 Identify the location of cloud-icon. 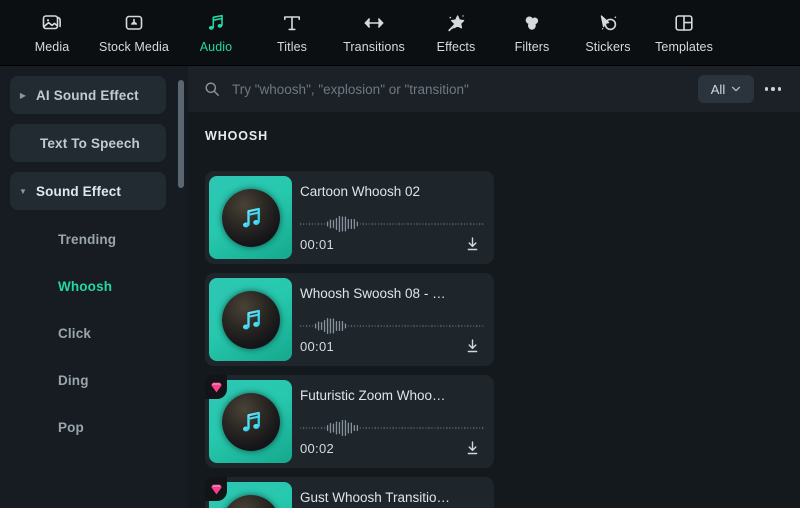
(134, 23).